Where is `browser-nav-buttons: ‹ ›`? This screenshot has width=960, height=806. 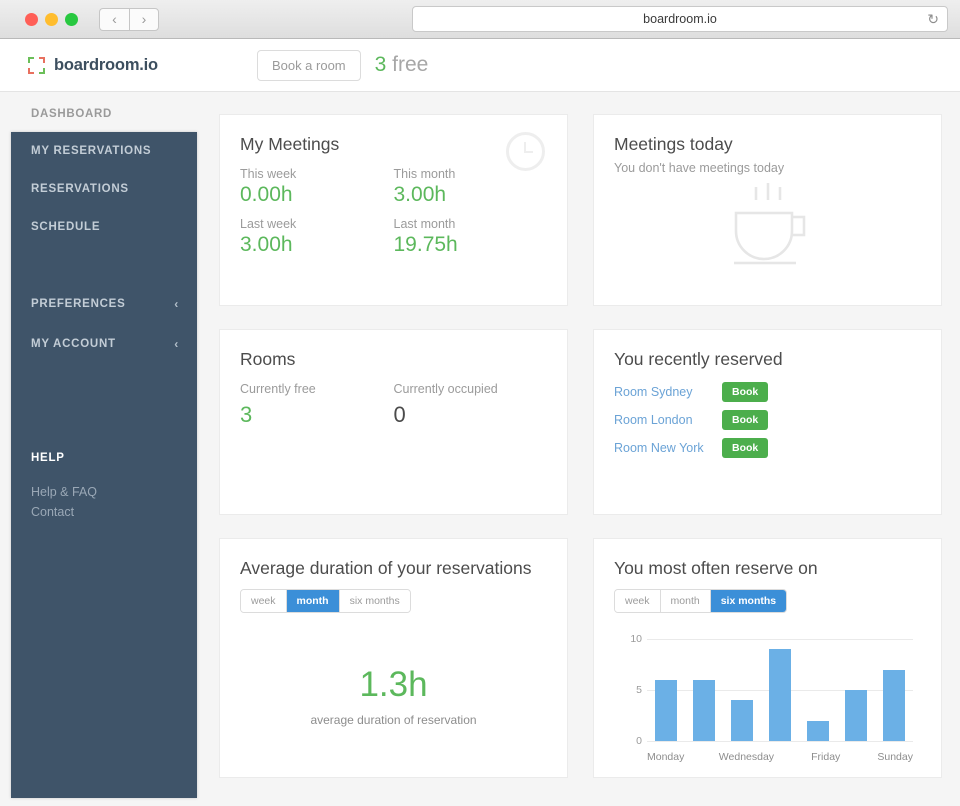 browser-nav-buttons: ‹ › is located at coordinates (129, 19).